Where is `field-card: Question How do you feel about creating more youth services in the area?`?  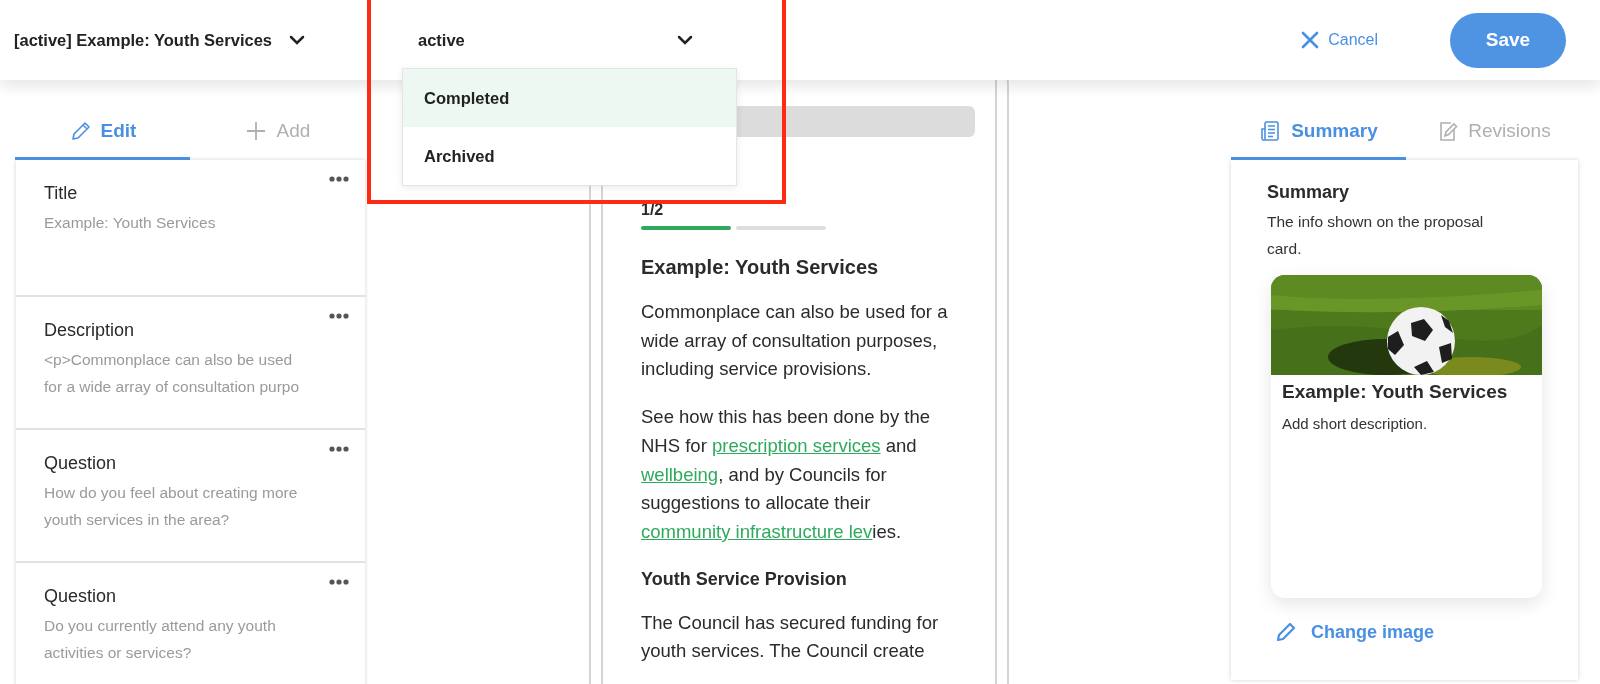
field-card: Question How do you feel about creating more youth services in the area? is located at coordinates (190, 496).